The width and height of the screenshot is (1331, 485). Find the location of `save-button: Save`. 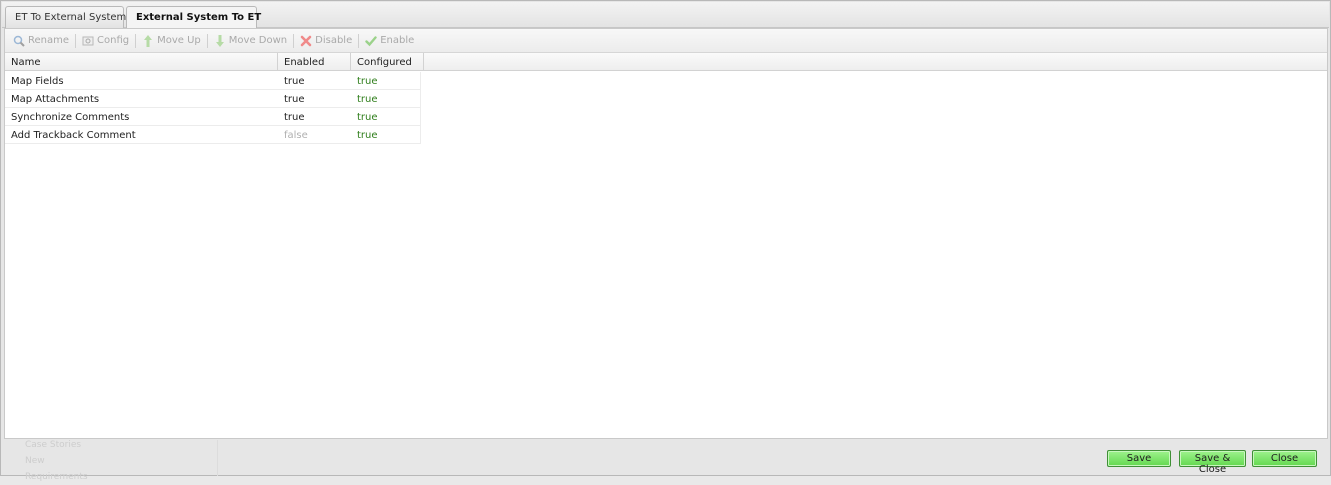

save-button: Save is located at coordinates (1139, 458).